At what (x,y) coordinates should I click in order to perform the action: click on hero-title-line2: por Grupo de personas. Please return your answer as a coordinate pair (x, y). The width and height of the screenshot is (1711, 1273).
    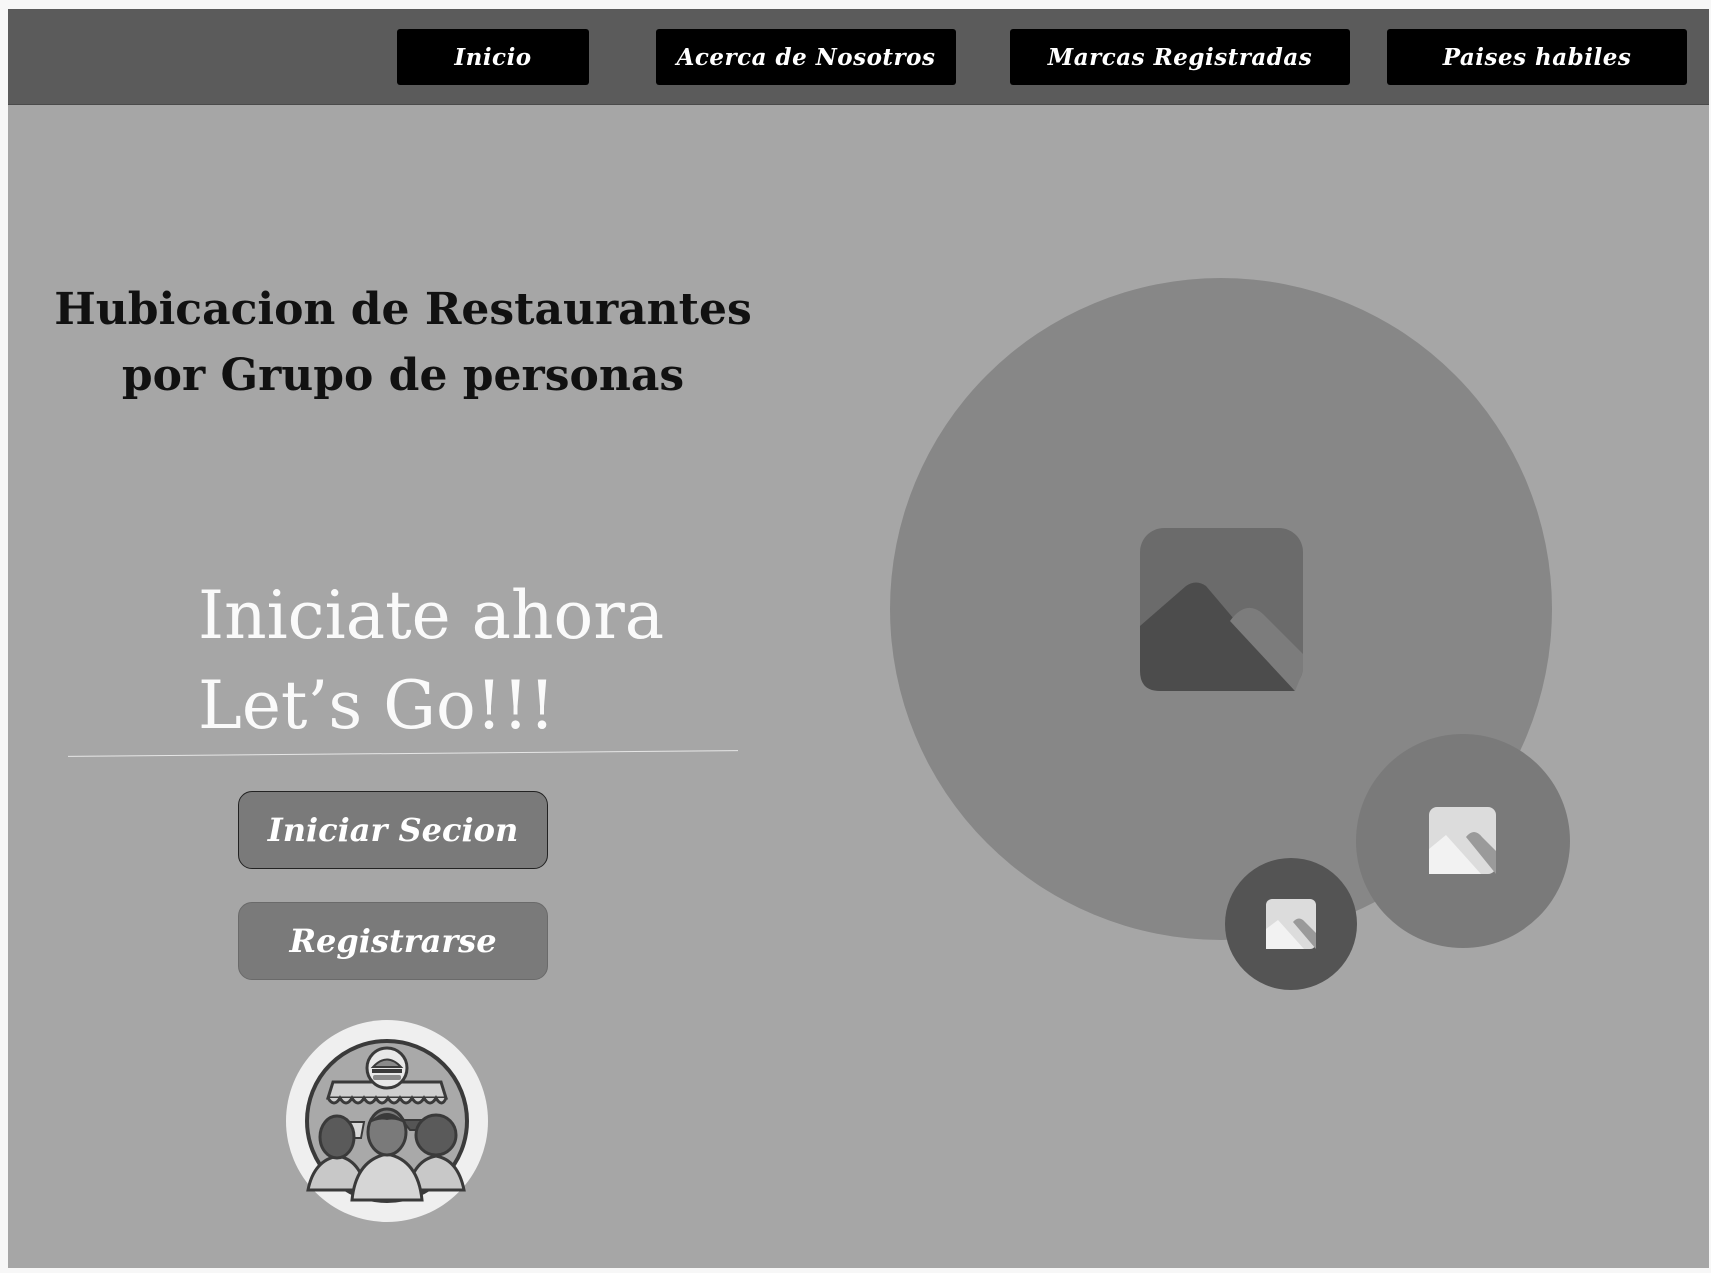
    Looking at the image, I should click on (403, 375).